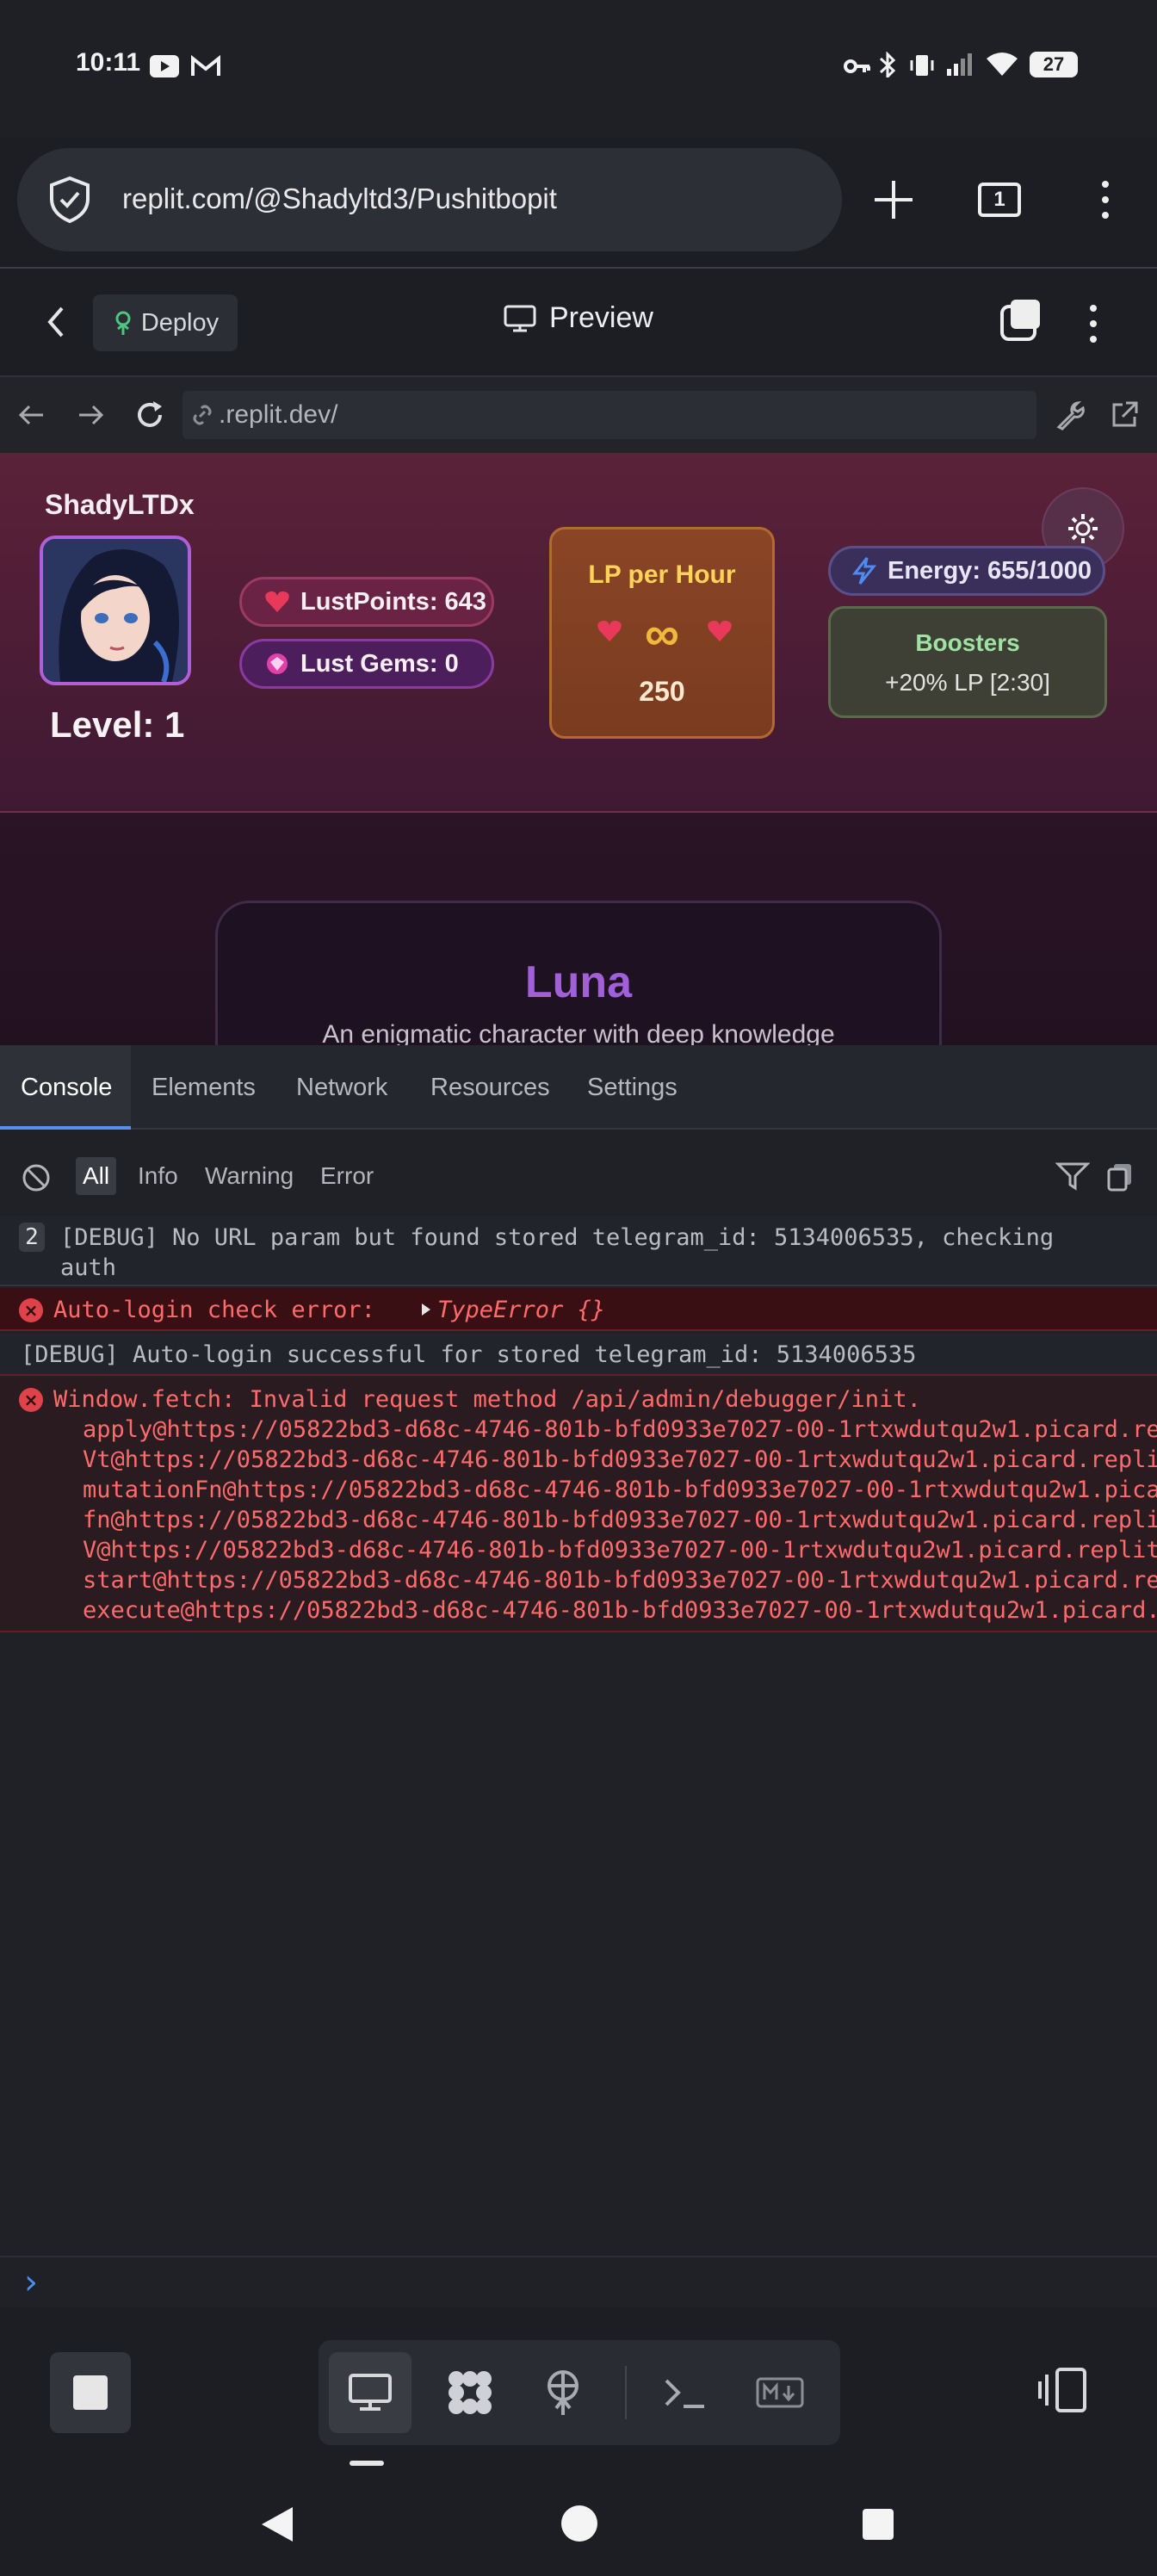 This screenshot has height=2576, width=1157. What do you see at coordinates (610, 415) in the screenshot?
I see `webview-url-field: .replit.dev/` at bounding box center [610, 415].